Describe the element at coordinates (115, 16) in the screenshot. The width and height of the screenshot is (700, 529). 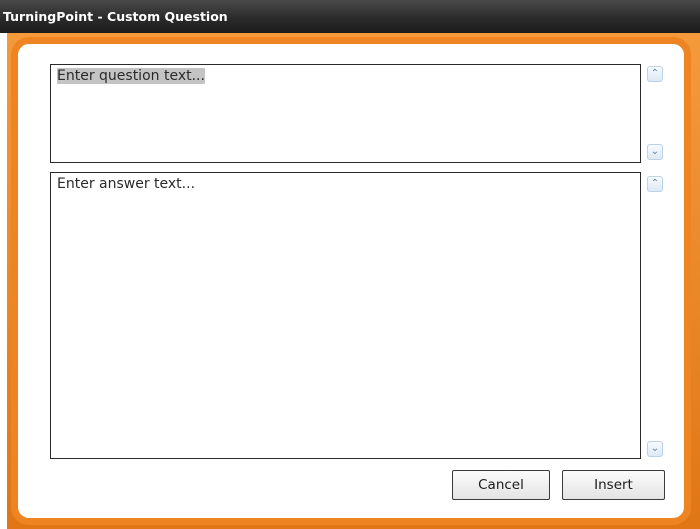
I see `window-title: TurningPoint - Custom Question` at that location.